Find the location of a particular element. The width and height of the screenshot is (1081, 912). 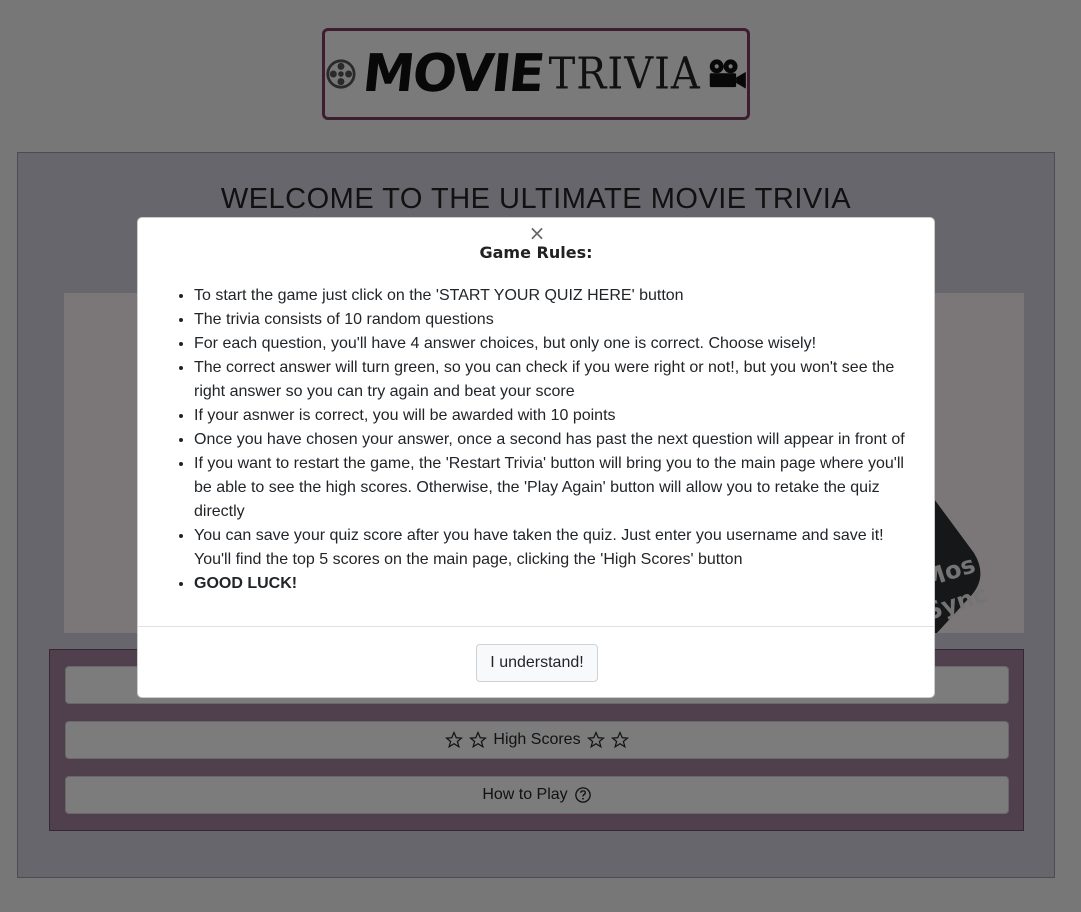

close-icon: × is located at coordinates (537, 233).